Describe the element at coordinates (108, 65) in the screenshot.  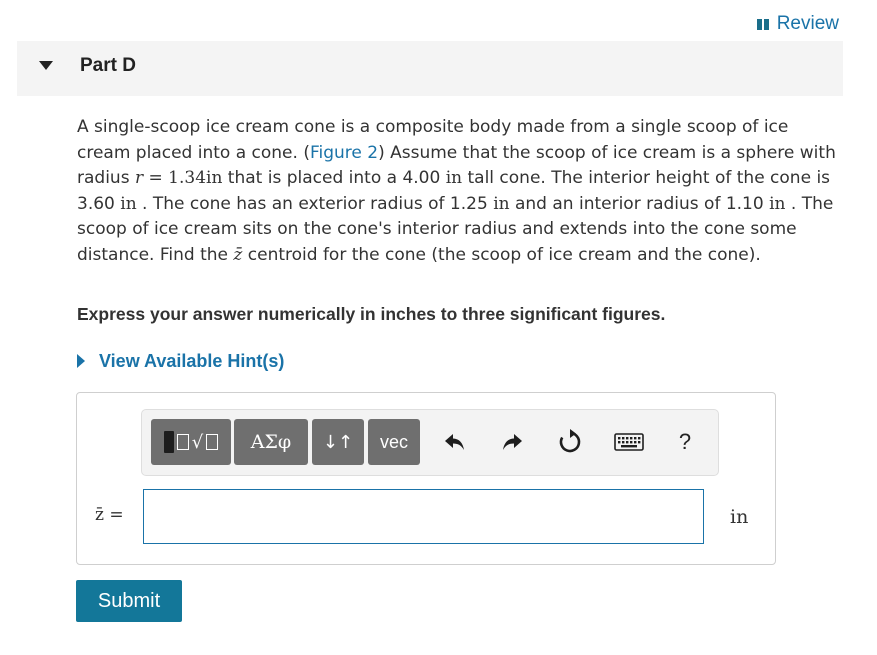
I see `part-title: Part D` at that location.